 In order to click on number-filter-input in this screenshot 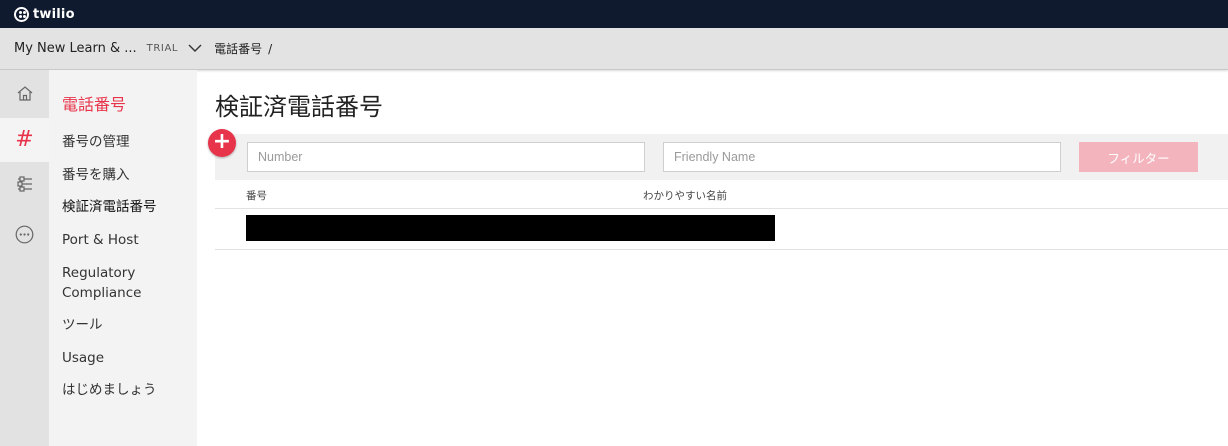, I will do `click(446, 157)`.